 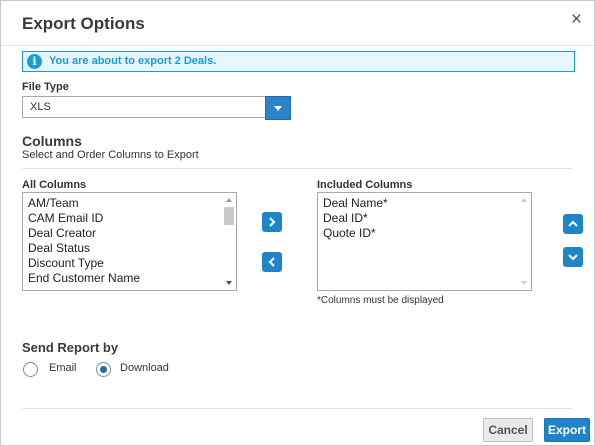 I want to click on columns-title: Columns, so click(x=52, y=141).